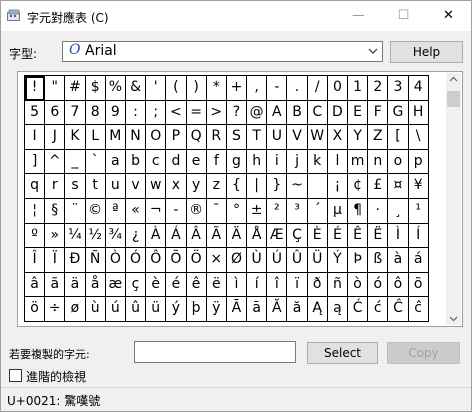 Image resolution: width=472 pixels, height=412 pixels. What do you see at coordinates (136, 162) in the screenshot?
I see `character-cell: b` at bounding box center [136, 162].